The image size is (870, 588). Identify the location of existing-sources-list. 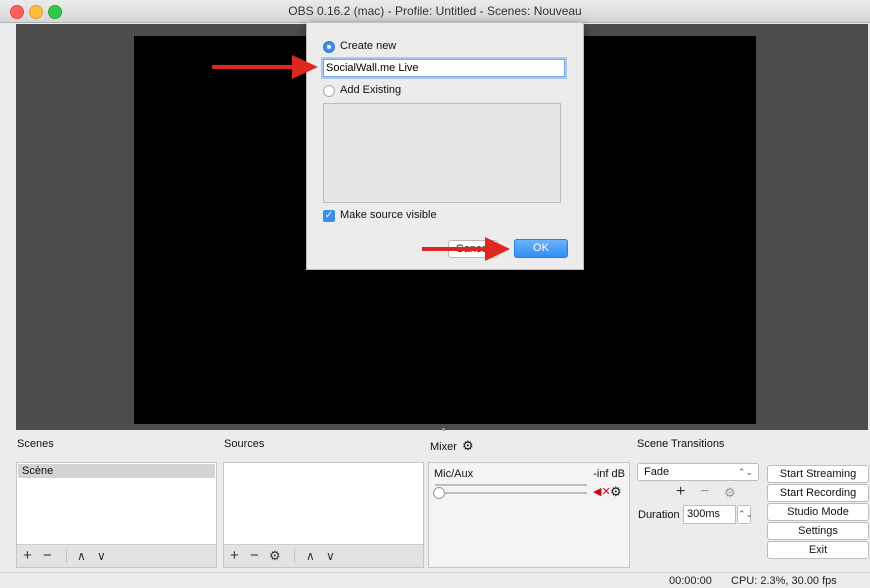
(442, 153).